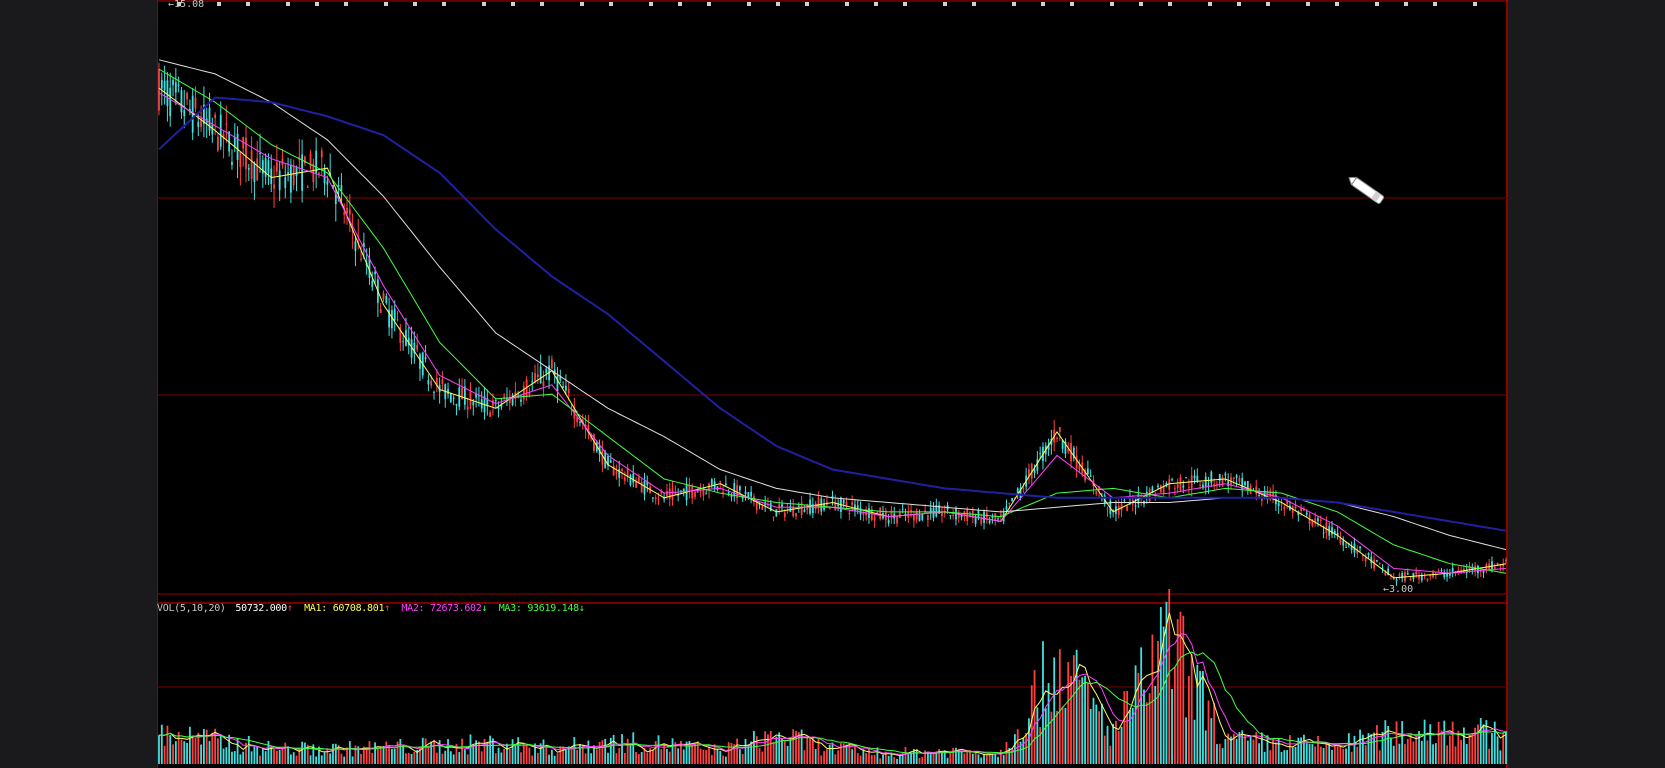 Image resolution: width=1665 pixels, height=768 pixels. What do you see at coordinates (413, 608) in the screenshot?
I see `ma2-label: MA2:` at bounding box center [413, 608].